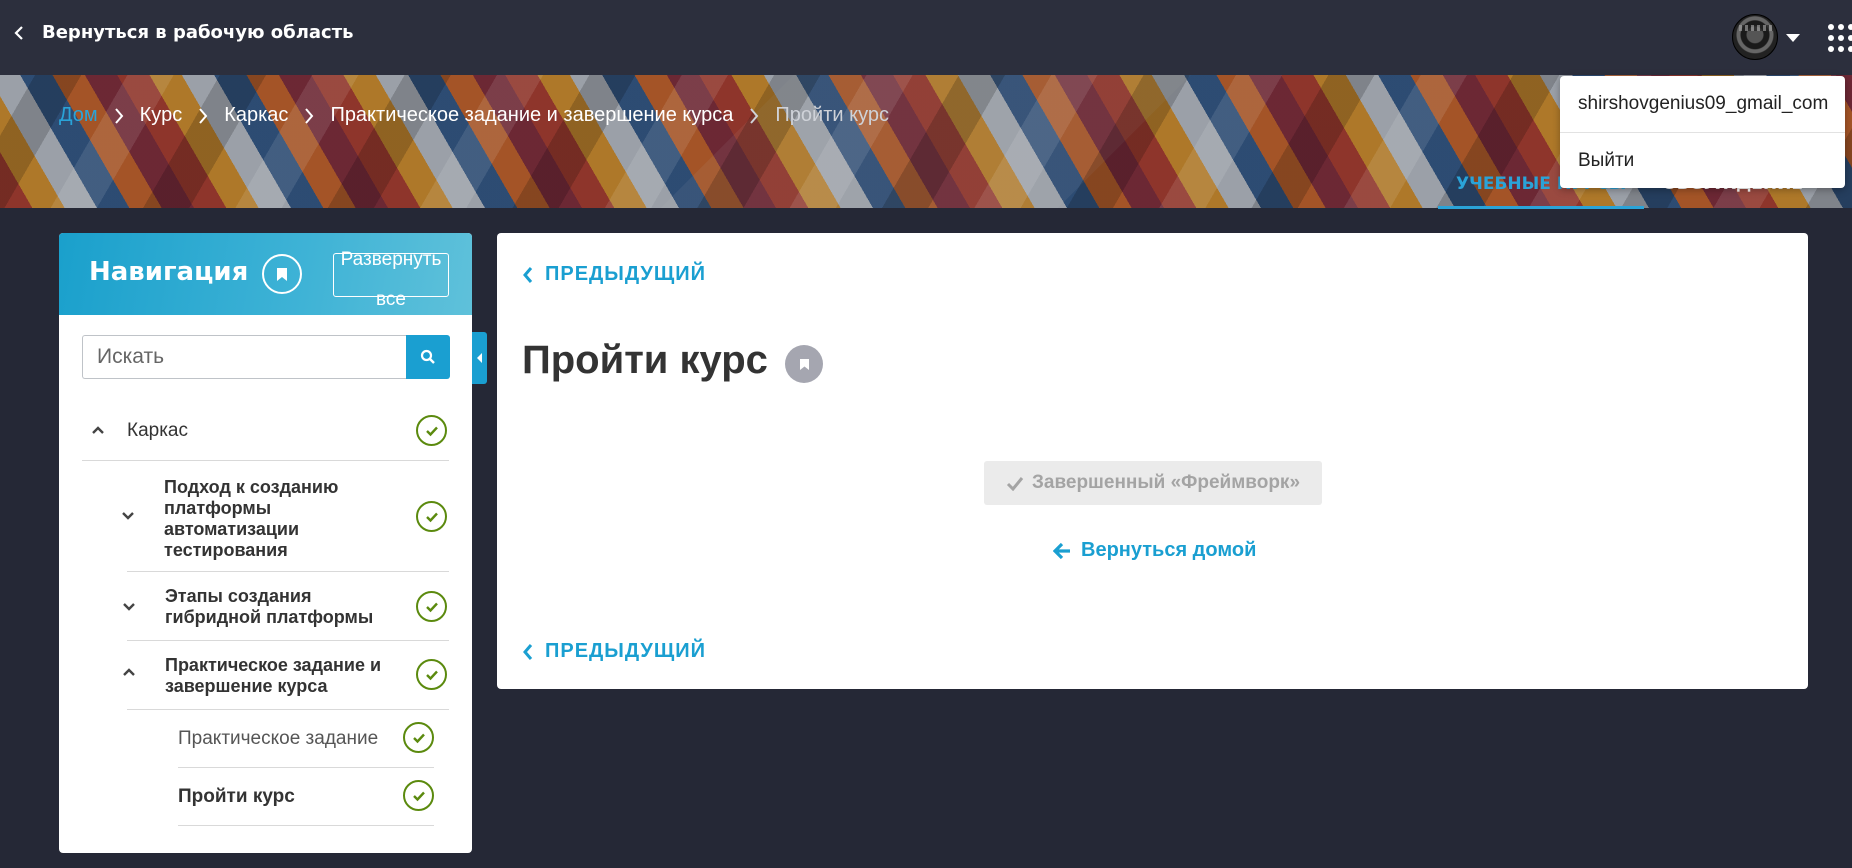 The height and width of the screenshot is (868, 1852). What do you see at coordinates (1015, 483) in the screenshot?
I see `check-icon` at bounding box center [1015, 483].